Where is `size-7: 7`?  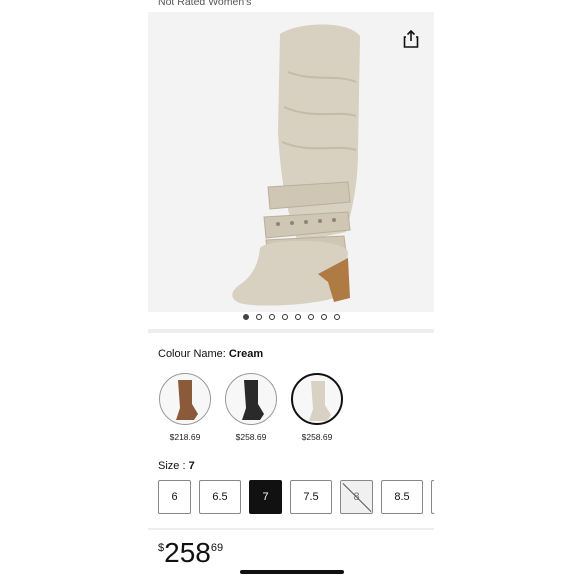 size-7: 7 is located at coordinates (265, 497).